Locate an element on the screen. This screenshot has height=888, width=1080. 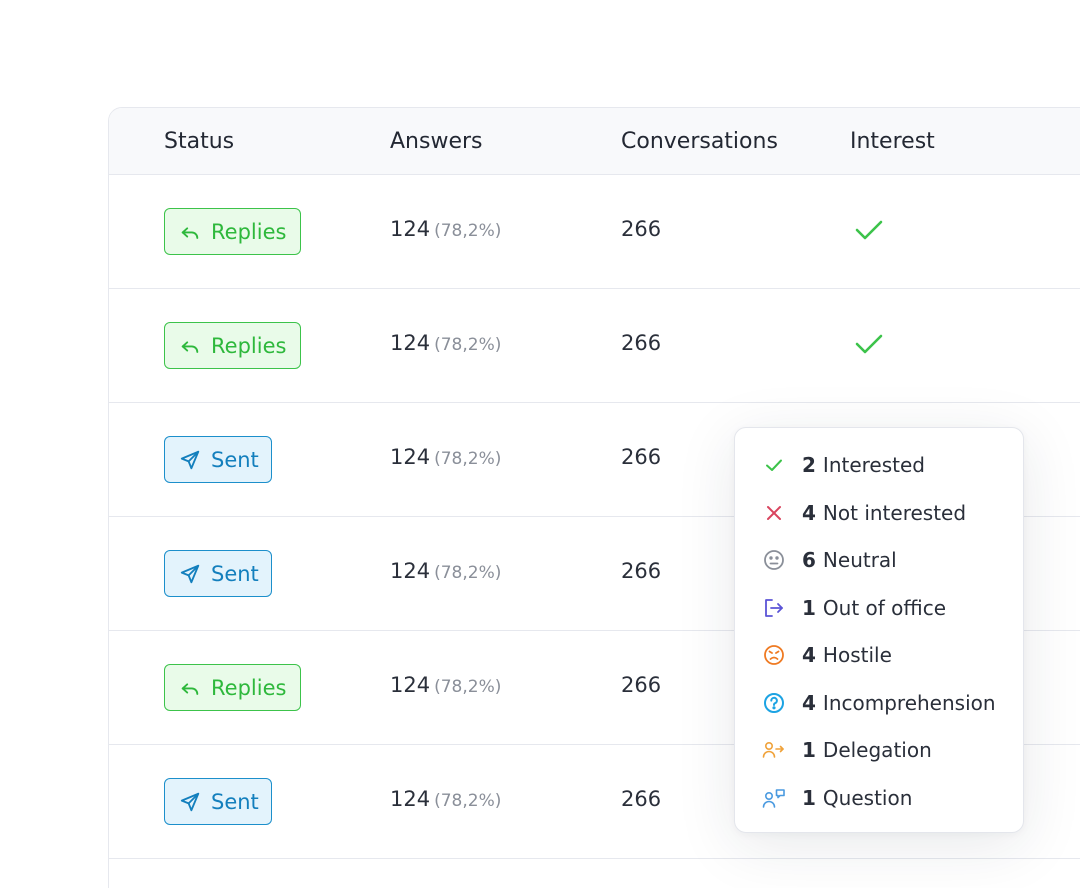
x-icon is located at coordinates (774, 513).